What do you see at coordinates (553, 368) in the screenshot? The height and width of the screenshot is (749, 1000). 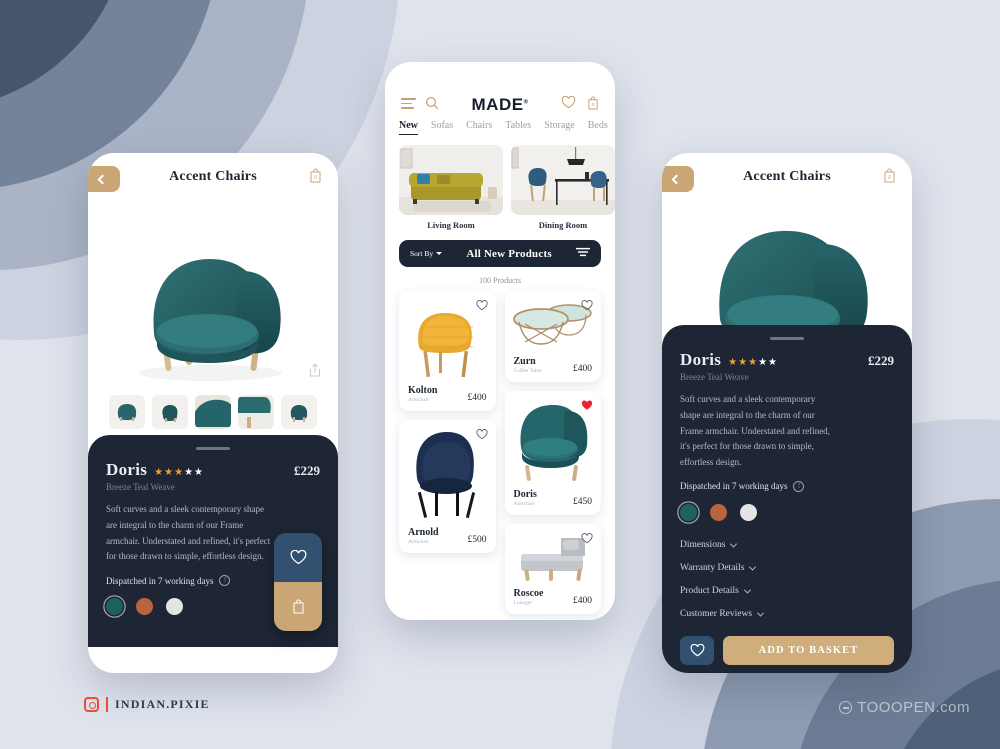 I see `product-meta: Zurn Coffee Table £400` at bounding box center [553, 368].